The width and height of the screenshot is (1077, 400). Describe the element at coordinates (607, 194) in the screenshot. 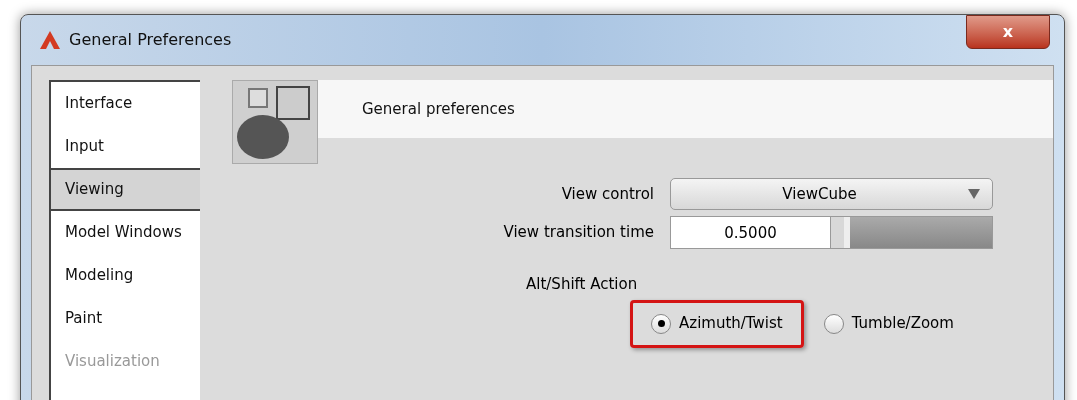

I see `field-label: View control` at that location.